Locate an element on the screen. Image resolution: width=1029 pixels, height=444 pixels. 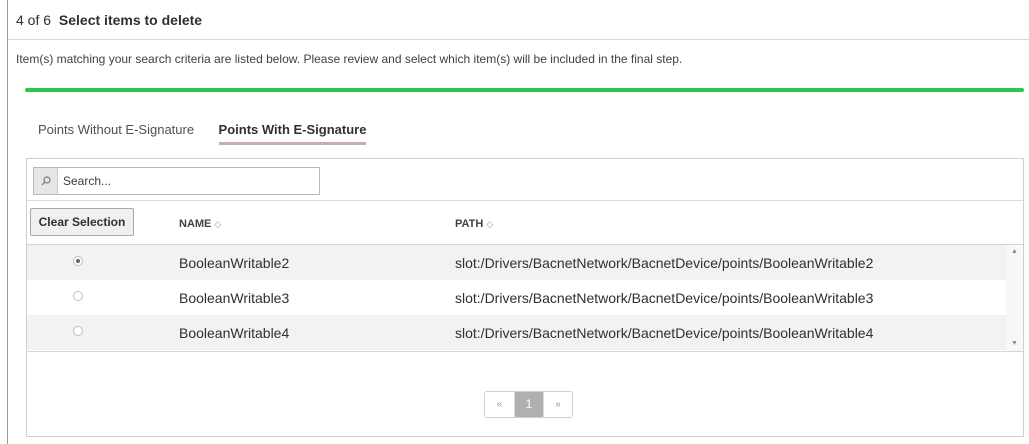
table-divider is located at coordinates (525, 351).